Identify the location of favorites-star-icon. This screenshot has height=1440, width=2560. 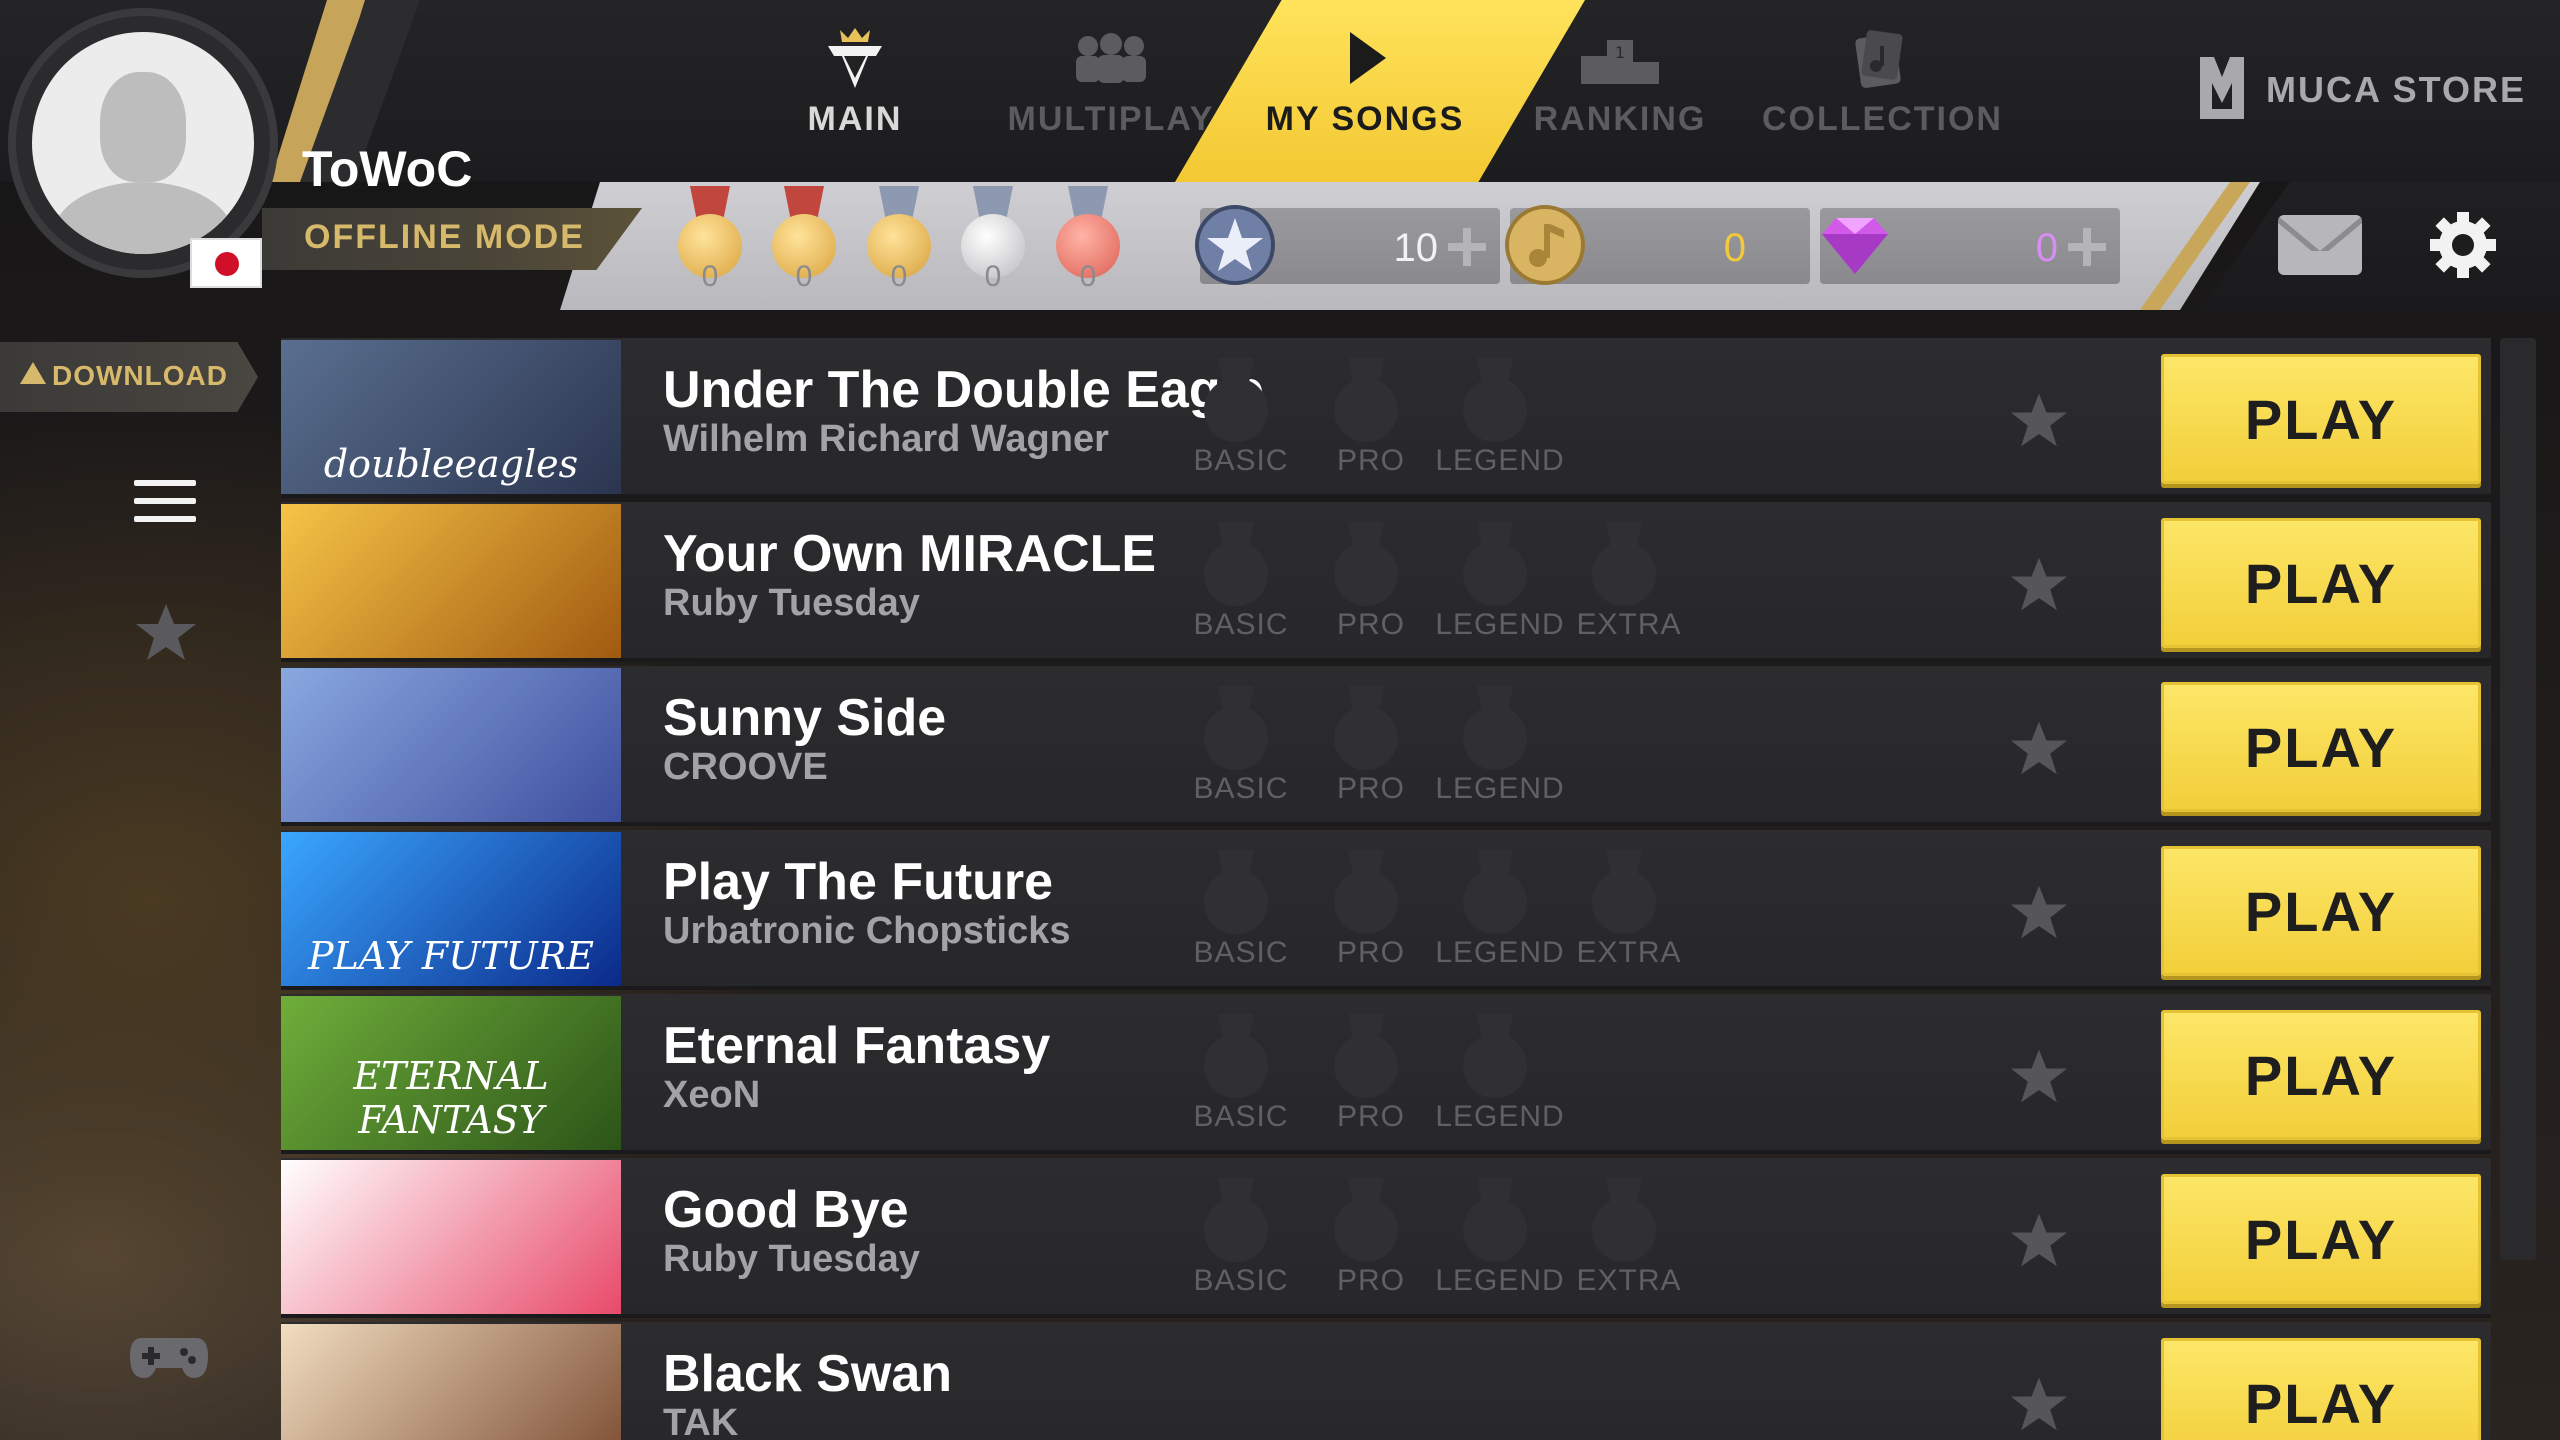
(166, 632).